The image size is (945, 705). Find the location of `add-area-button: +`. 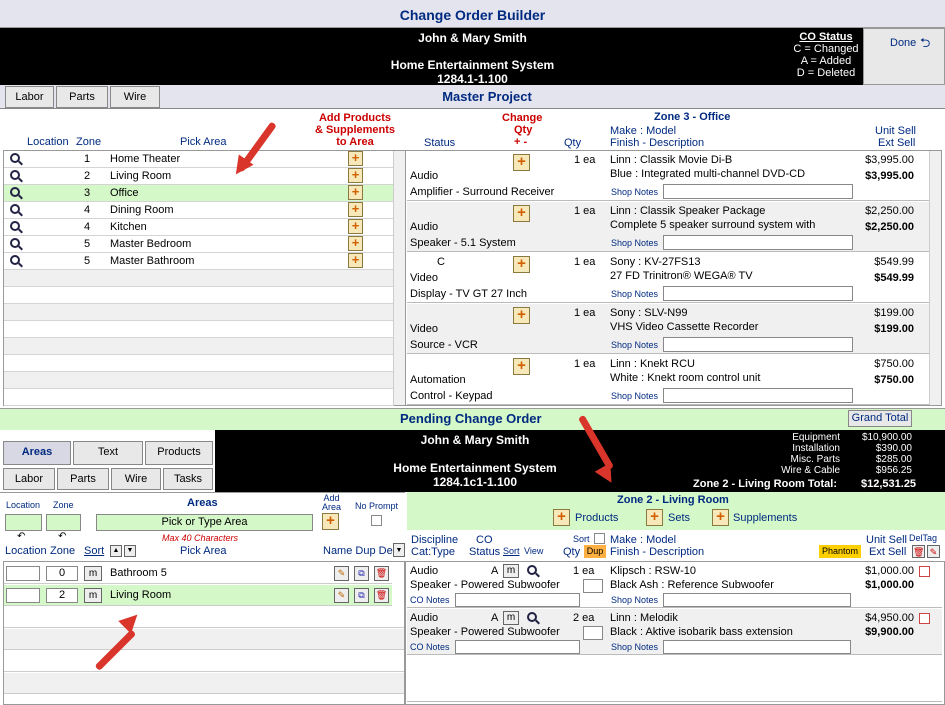

add-area-button: + is located at coordinates (330, 521).